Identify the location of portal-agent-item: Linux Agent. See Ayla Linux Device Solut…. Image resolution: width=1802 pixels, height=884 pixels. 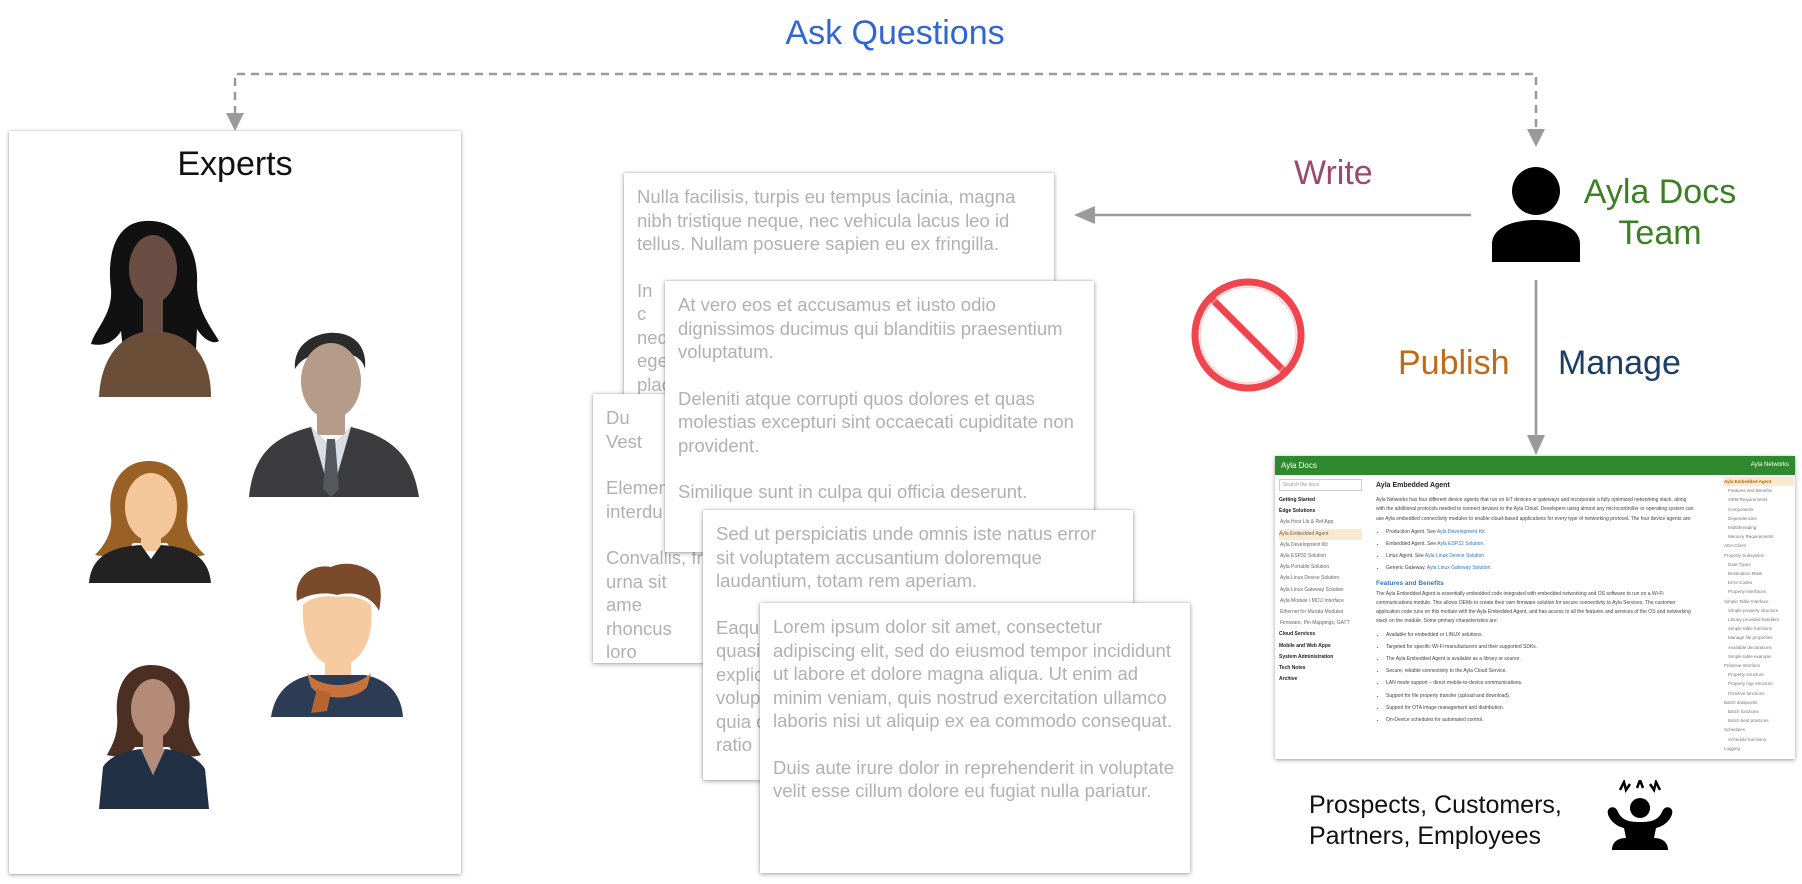
(1541, 556).